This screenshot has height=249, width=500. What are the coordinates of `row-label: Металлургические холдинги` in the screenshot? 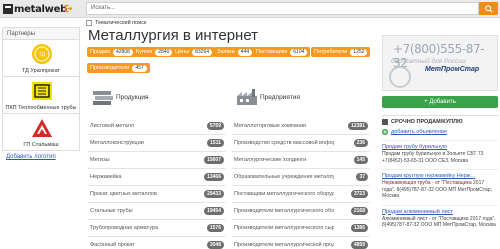 It's located at (270, 160).